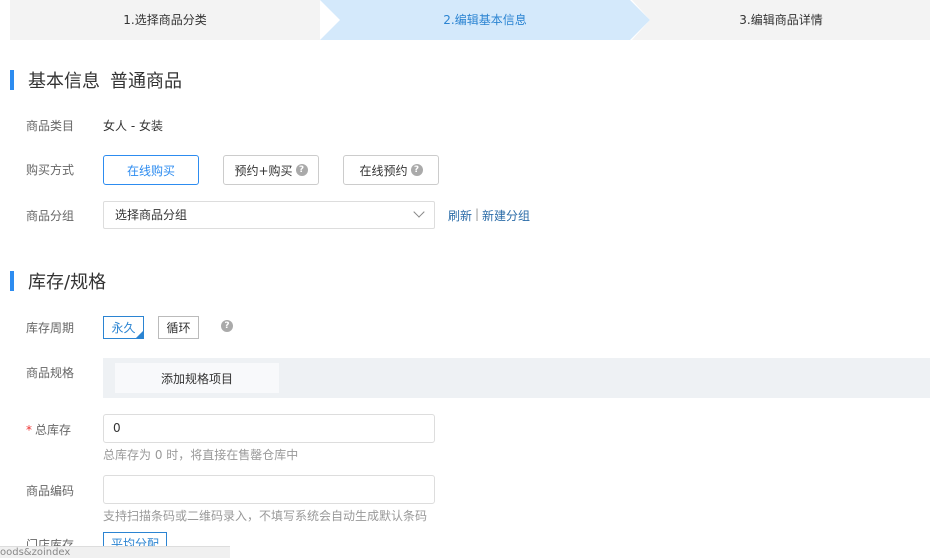 Image resolution: width=930 pixels, height=558 pixels. Describe the element at coordinates (29, 430) in the screenshot. I see `required-marker: *` at that location.